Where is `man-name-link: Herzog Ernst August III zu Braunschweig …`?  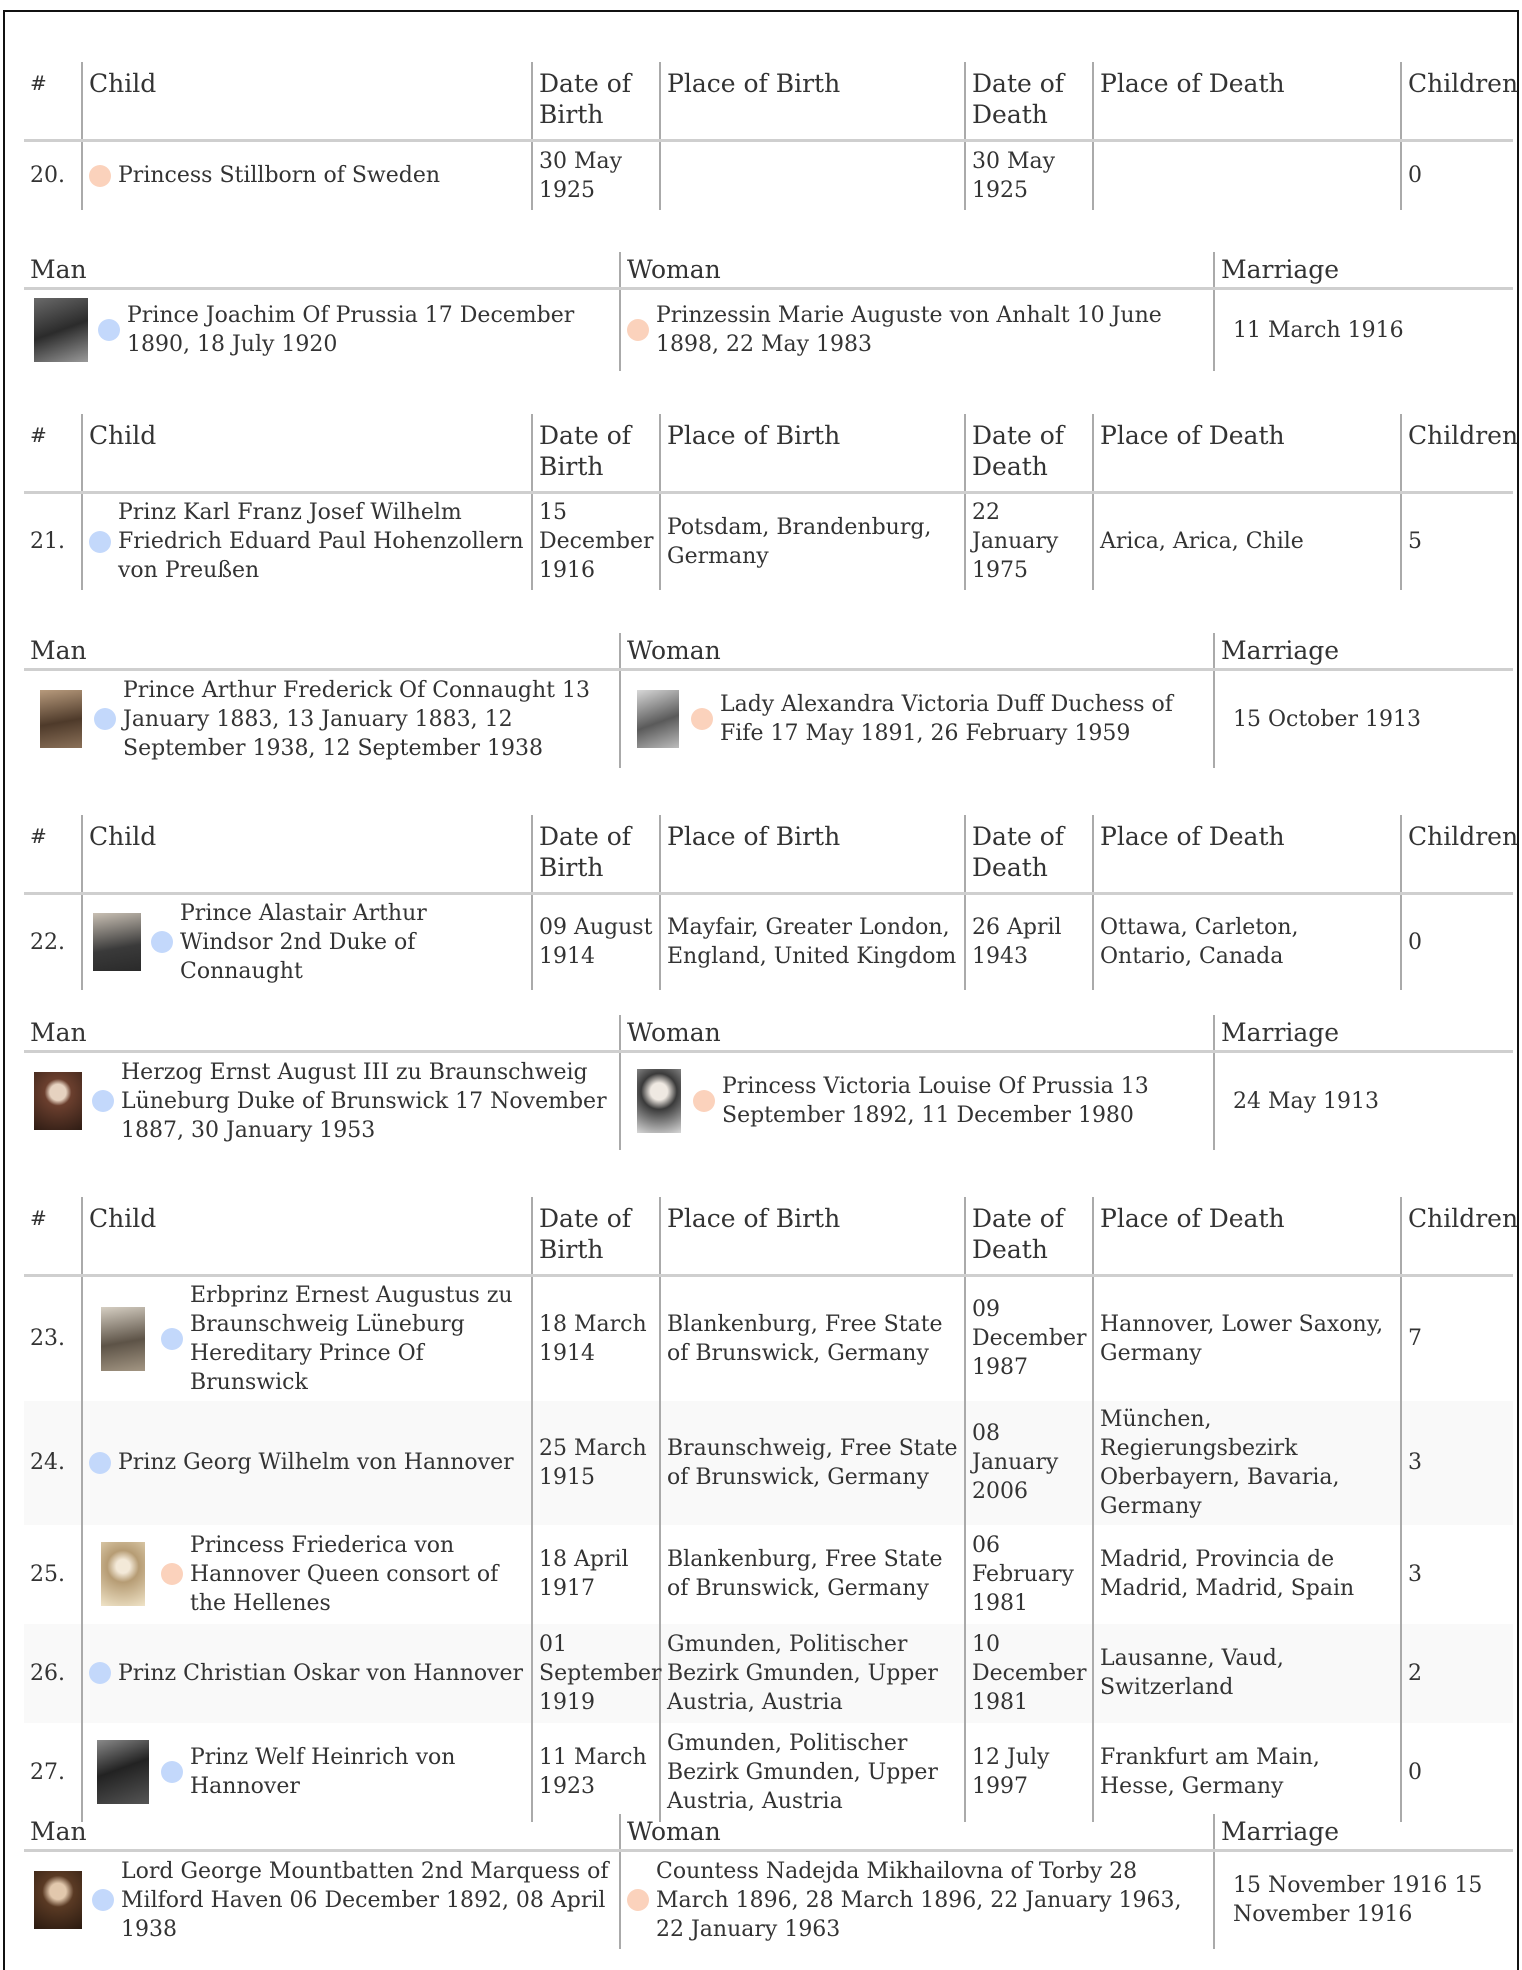 man-name-link: Herzog Ernst August III zu Braunschweig … is located at coordinates (367, 1101).